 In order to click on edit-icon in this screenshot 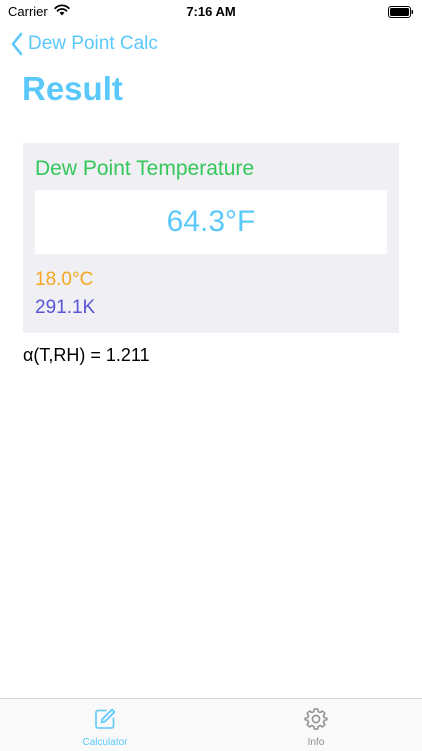, I will do `click(105, 718)`.